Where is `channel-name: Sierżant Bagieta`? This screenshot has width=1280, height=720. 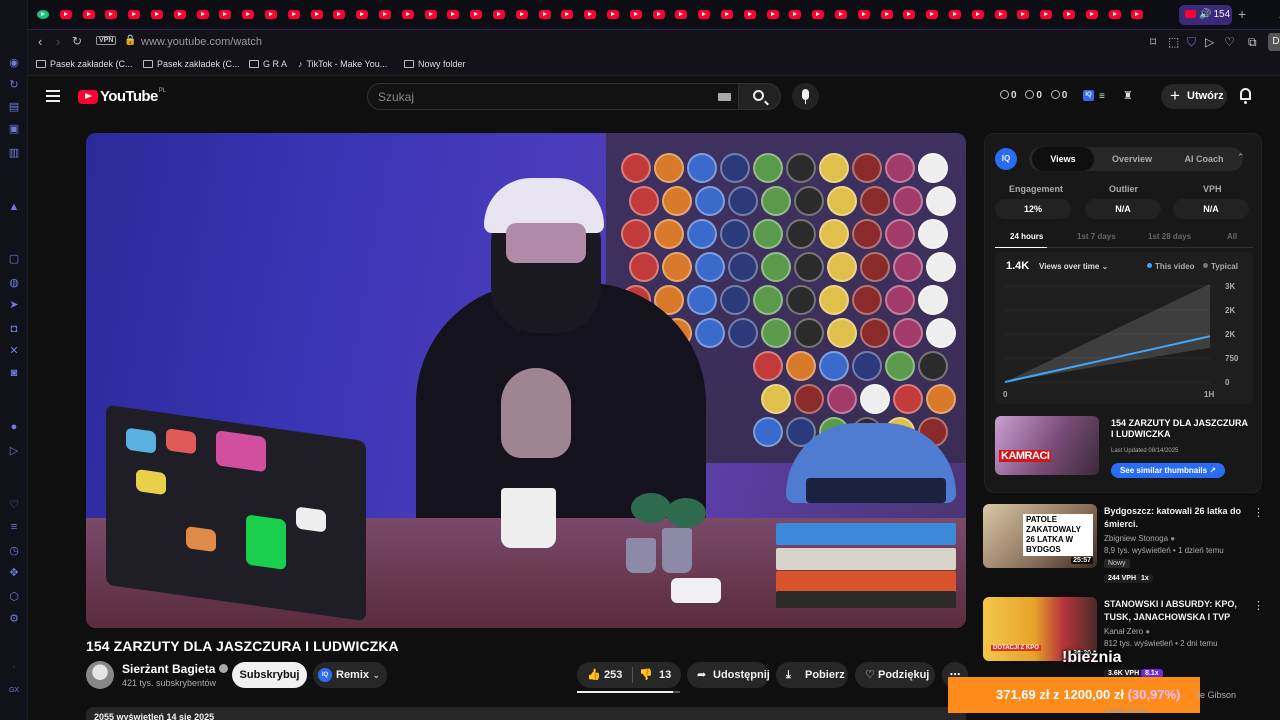
channel-name: Sierżant Bagieta is located at coordinates (175, 669).